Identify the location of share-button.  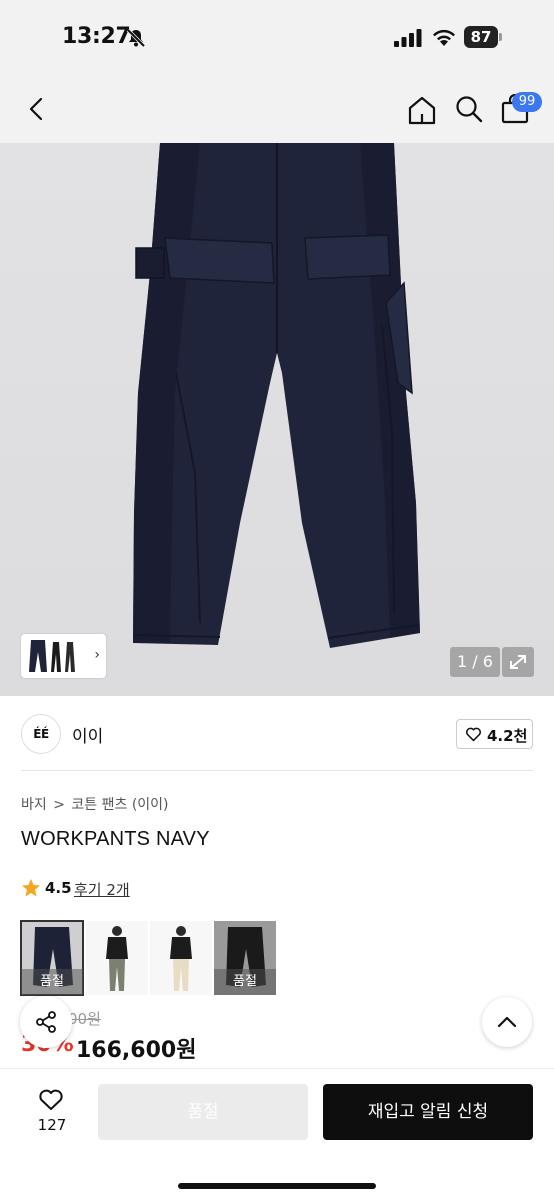
(46, 1022).